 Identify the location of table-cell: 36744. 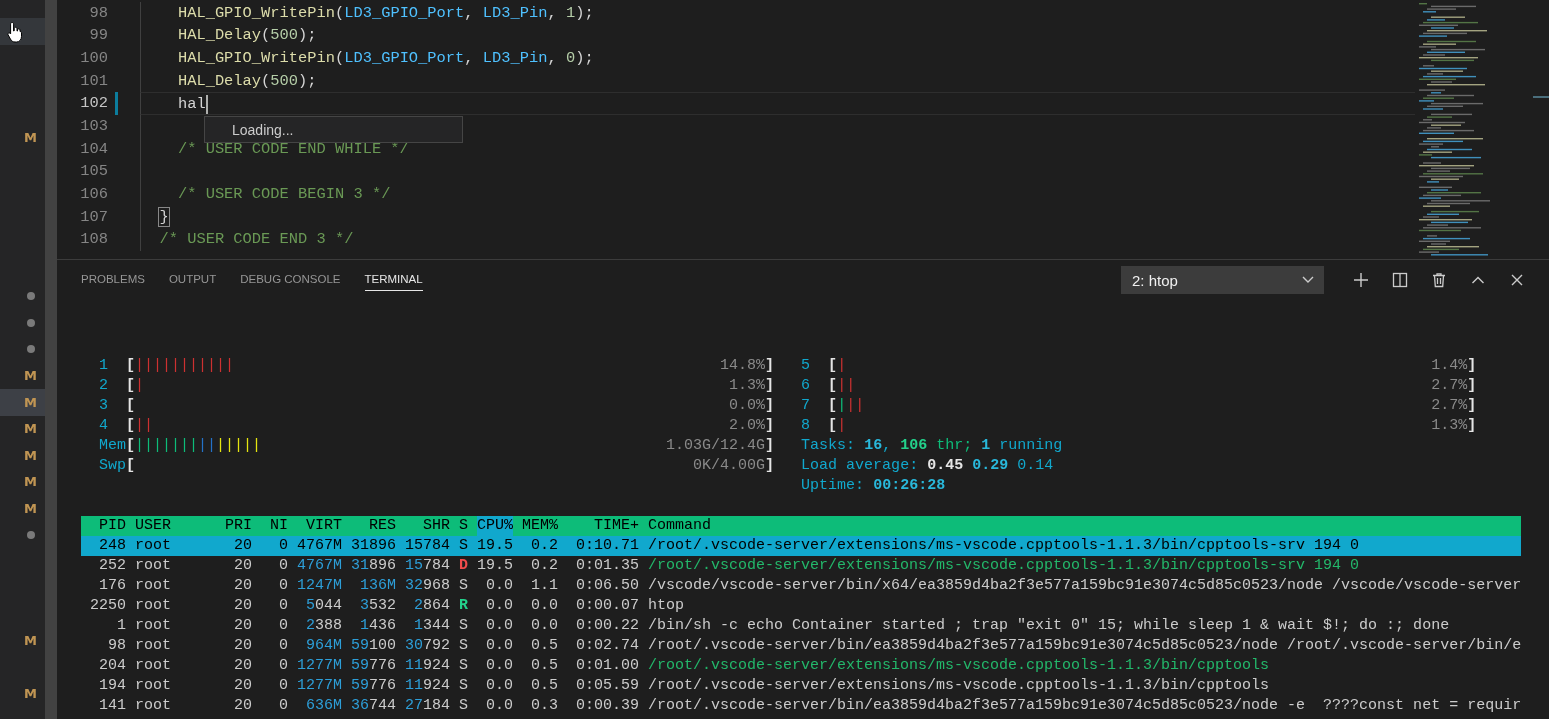
(373, 706).